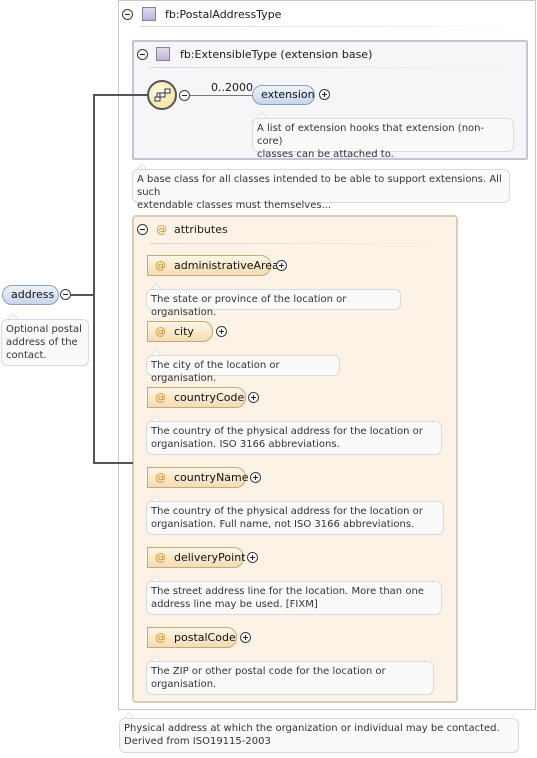  Describe the element at coordinates (180, 331) in the screenshot. I see `attribute-city: @ city` at that location.